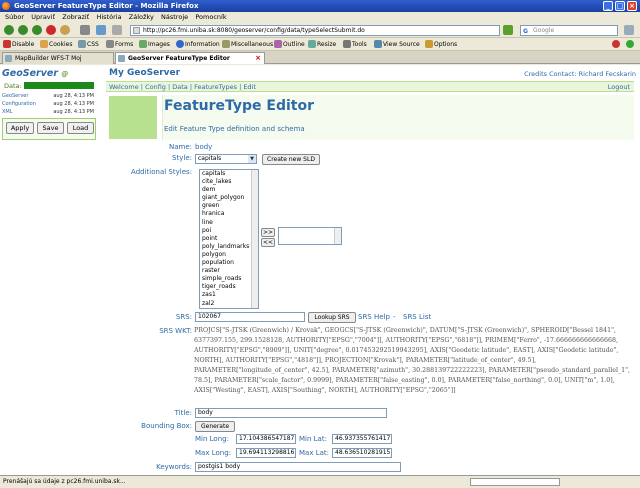 This screenshot has height=488, width=640. What do you see at coordinates (362, 453) in the screenshot?
I see `max-lat-input: 48.636510281915` at bounding box center [362, 453].